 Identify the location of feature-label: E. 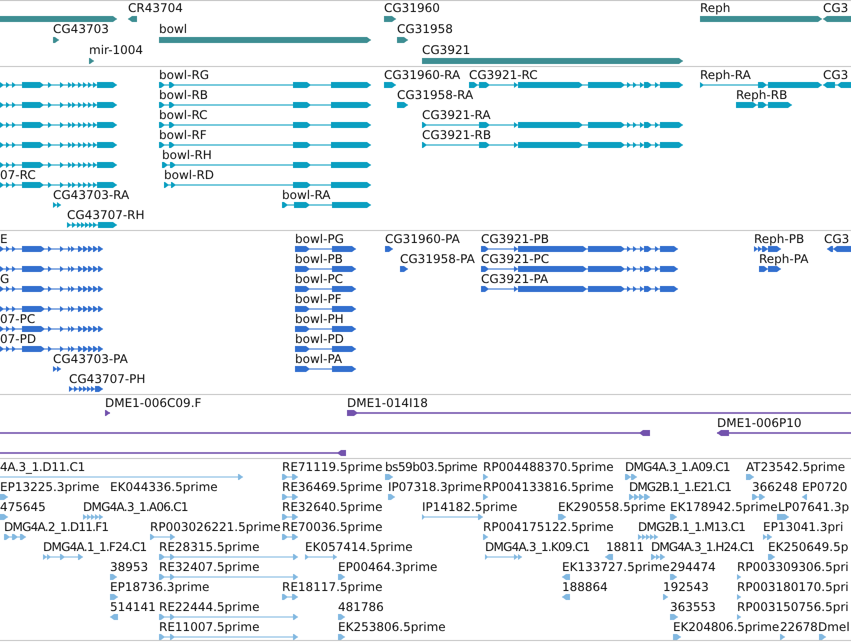
(4, 239).